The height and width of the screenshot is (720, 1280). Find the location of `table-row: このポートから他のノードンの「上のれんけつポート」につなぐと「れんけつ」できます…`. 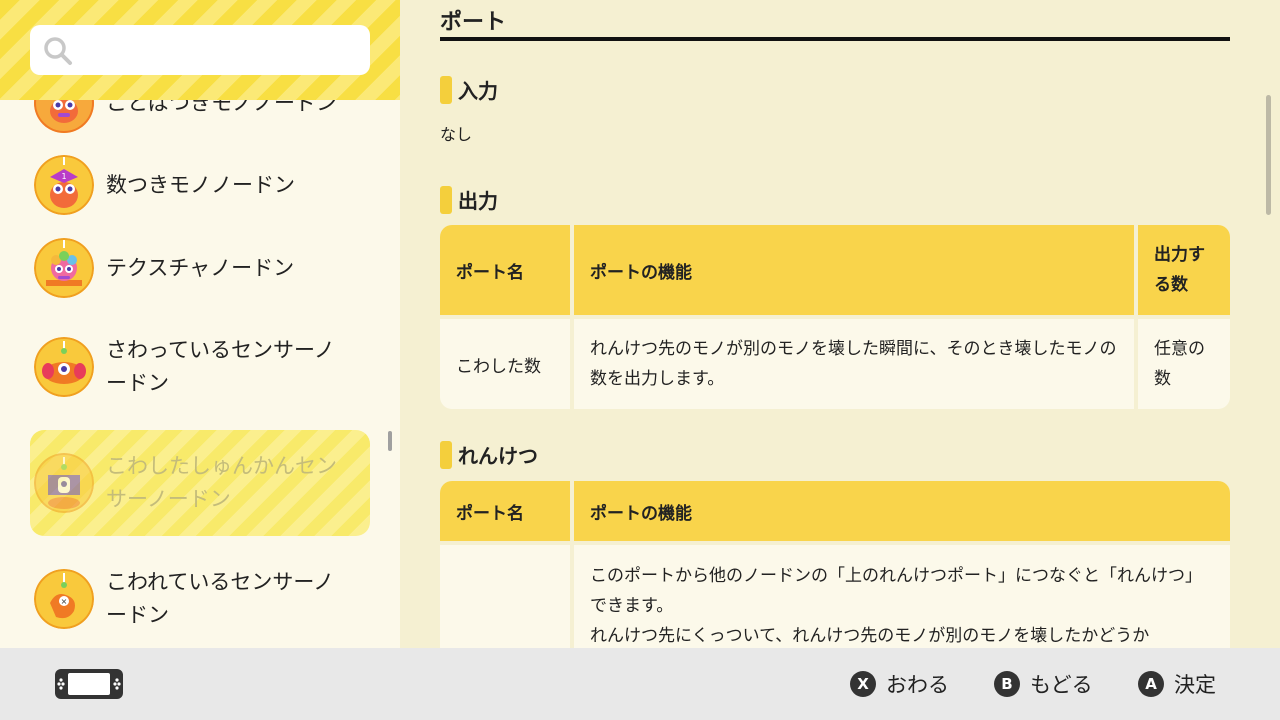

table-row: このポートから他のノードンの「上のれんけつポート」につなぐと「れんけつ」できます… is located at coordinates (835, 594).